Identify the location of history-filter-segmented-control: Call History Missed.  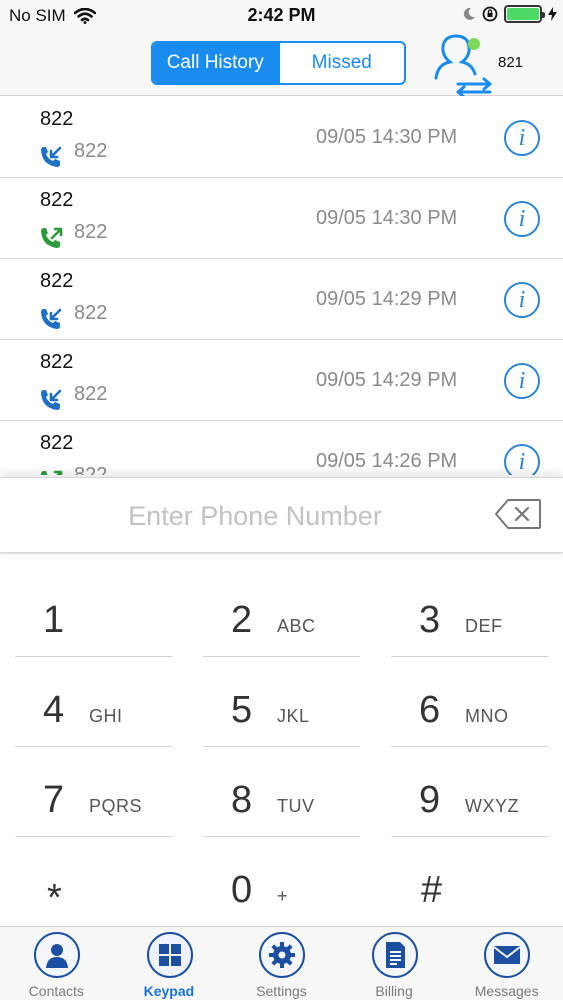
(278, 63).